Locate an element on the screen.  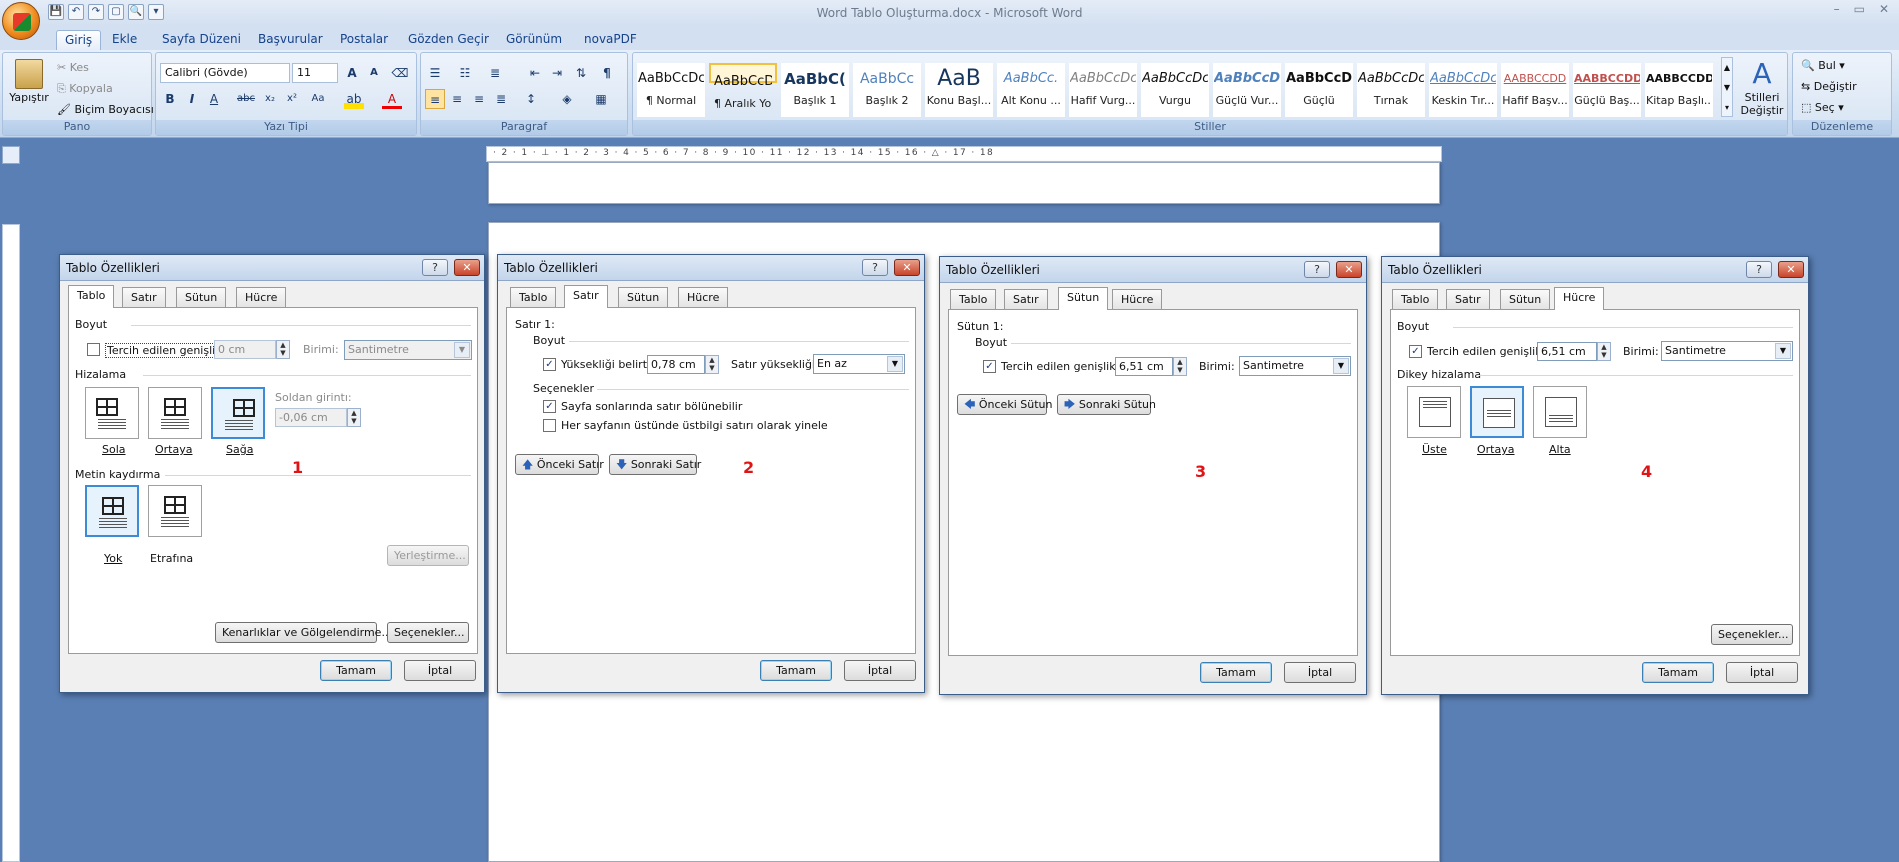
tab-sayfa-duzeni: Sayfa Düzeni is located at coordinates (201, 40).